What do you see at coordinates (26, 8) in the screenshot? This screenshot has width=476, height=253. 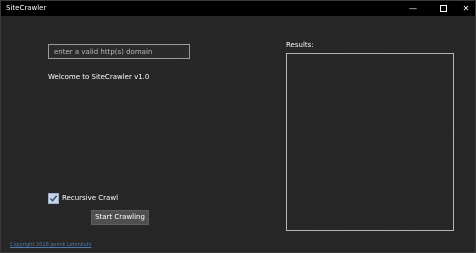 I see `window-title: SiteCrawler` at bounding box center [26, 8].